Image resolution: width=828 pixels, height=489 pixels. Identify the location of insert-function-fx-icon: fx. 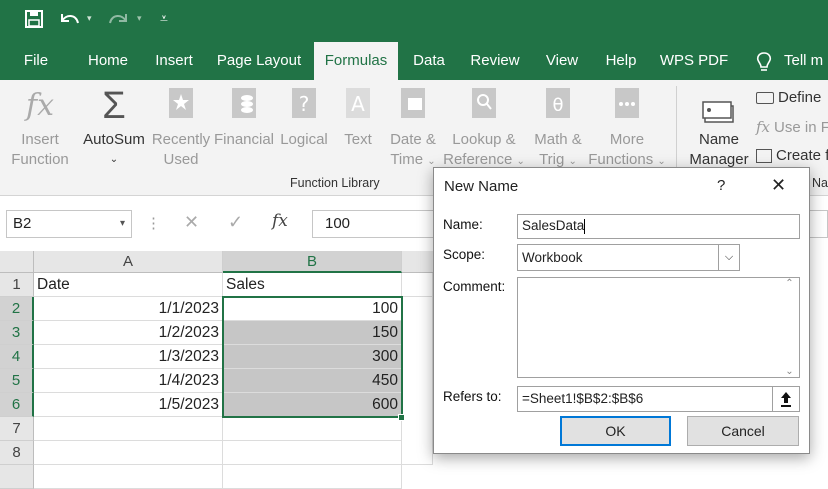
(280, 221).